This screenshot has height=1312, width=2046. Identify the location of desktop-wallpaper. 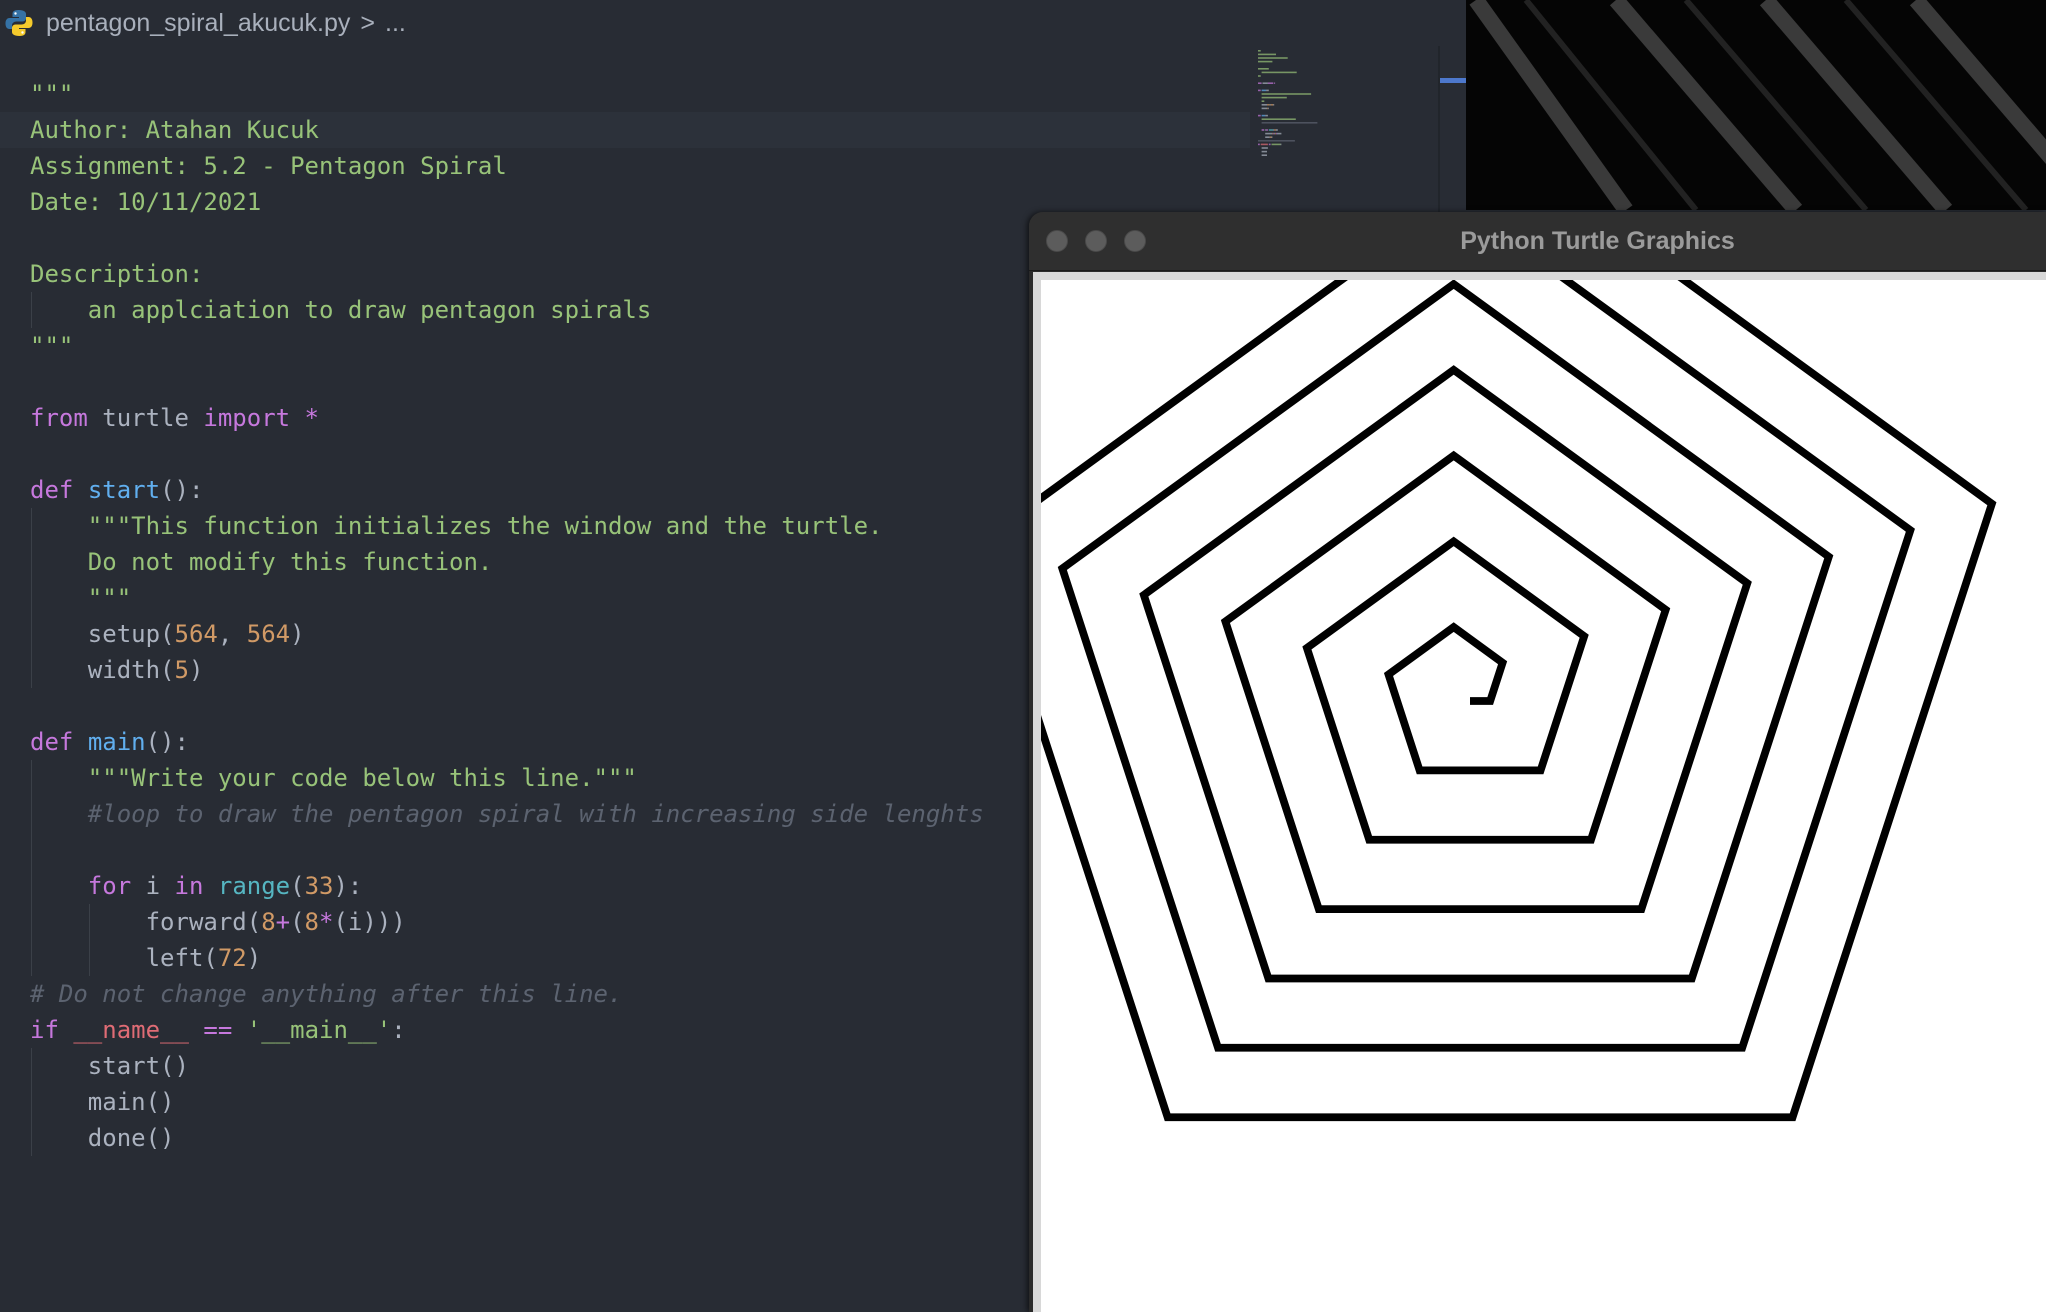
(1756, 105).